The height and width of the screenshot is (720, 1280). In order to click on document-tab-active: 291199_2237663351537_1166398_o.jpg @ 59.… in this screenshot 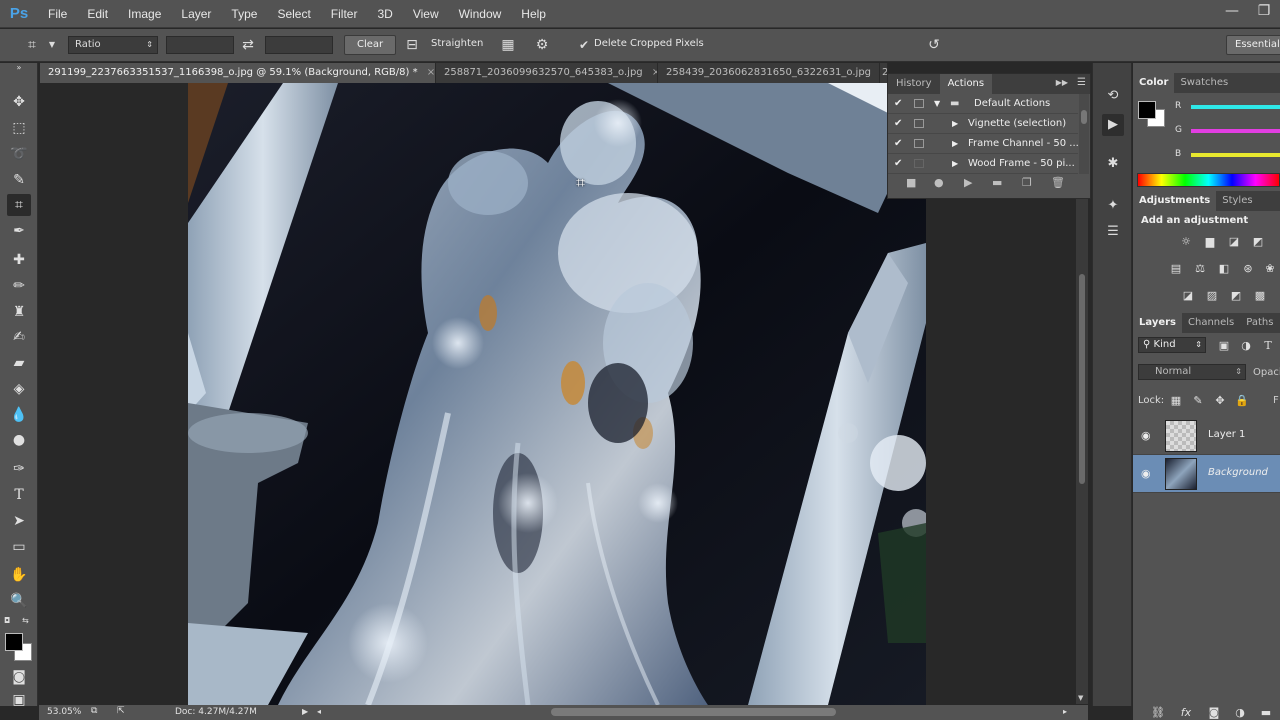, I will do `click(238, 73)`.